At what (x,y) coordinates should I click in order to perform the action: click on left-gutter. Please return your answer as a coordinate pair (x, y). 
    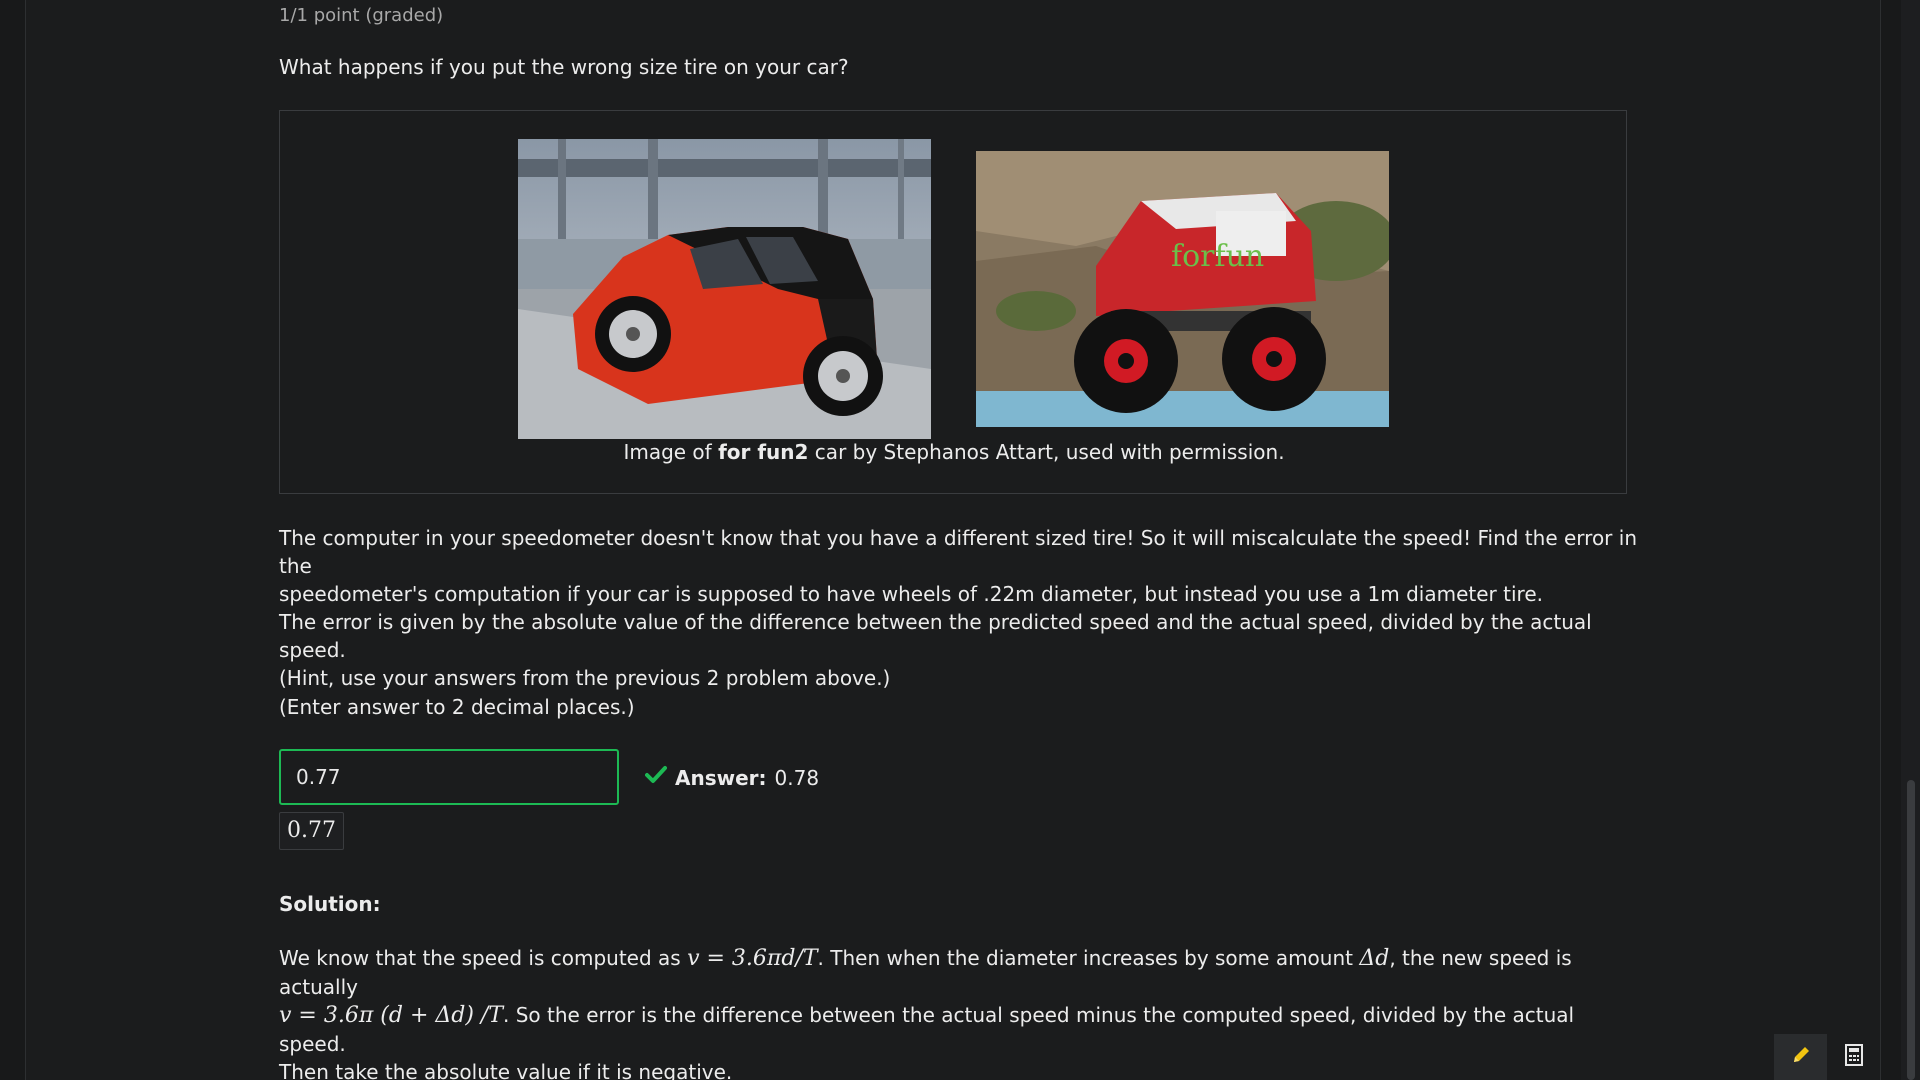
    Looking at the image, I should click on (13, 540).